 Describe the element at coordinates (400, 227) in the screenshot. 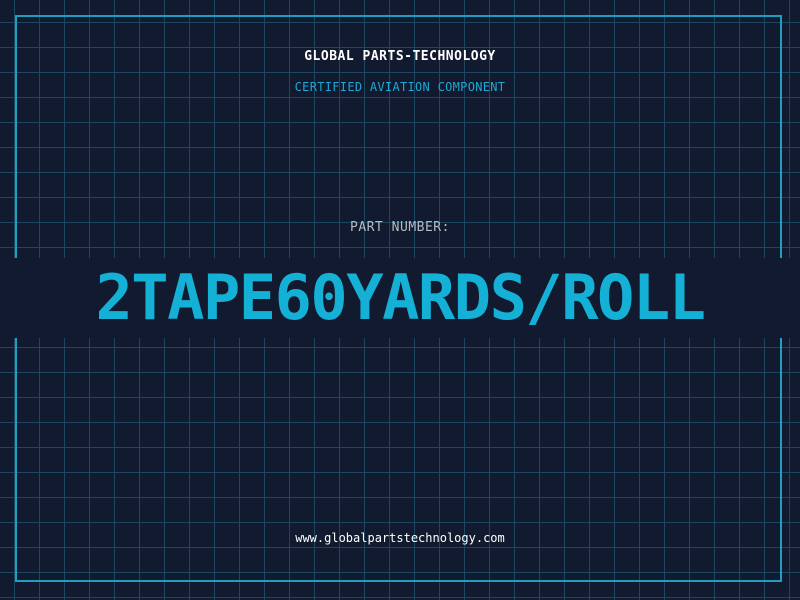

I see `part-number-label: PART NUMBER:` at that location.